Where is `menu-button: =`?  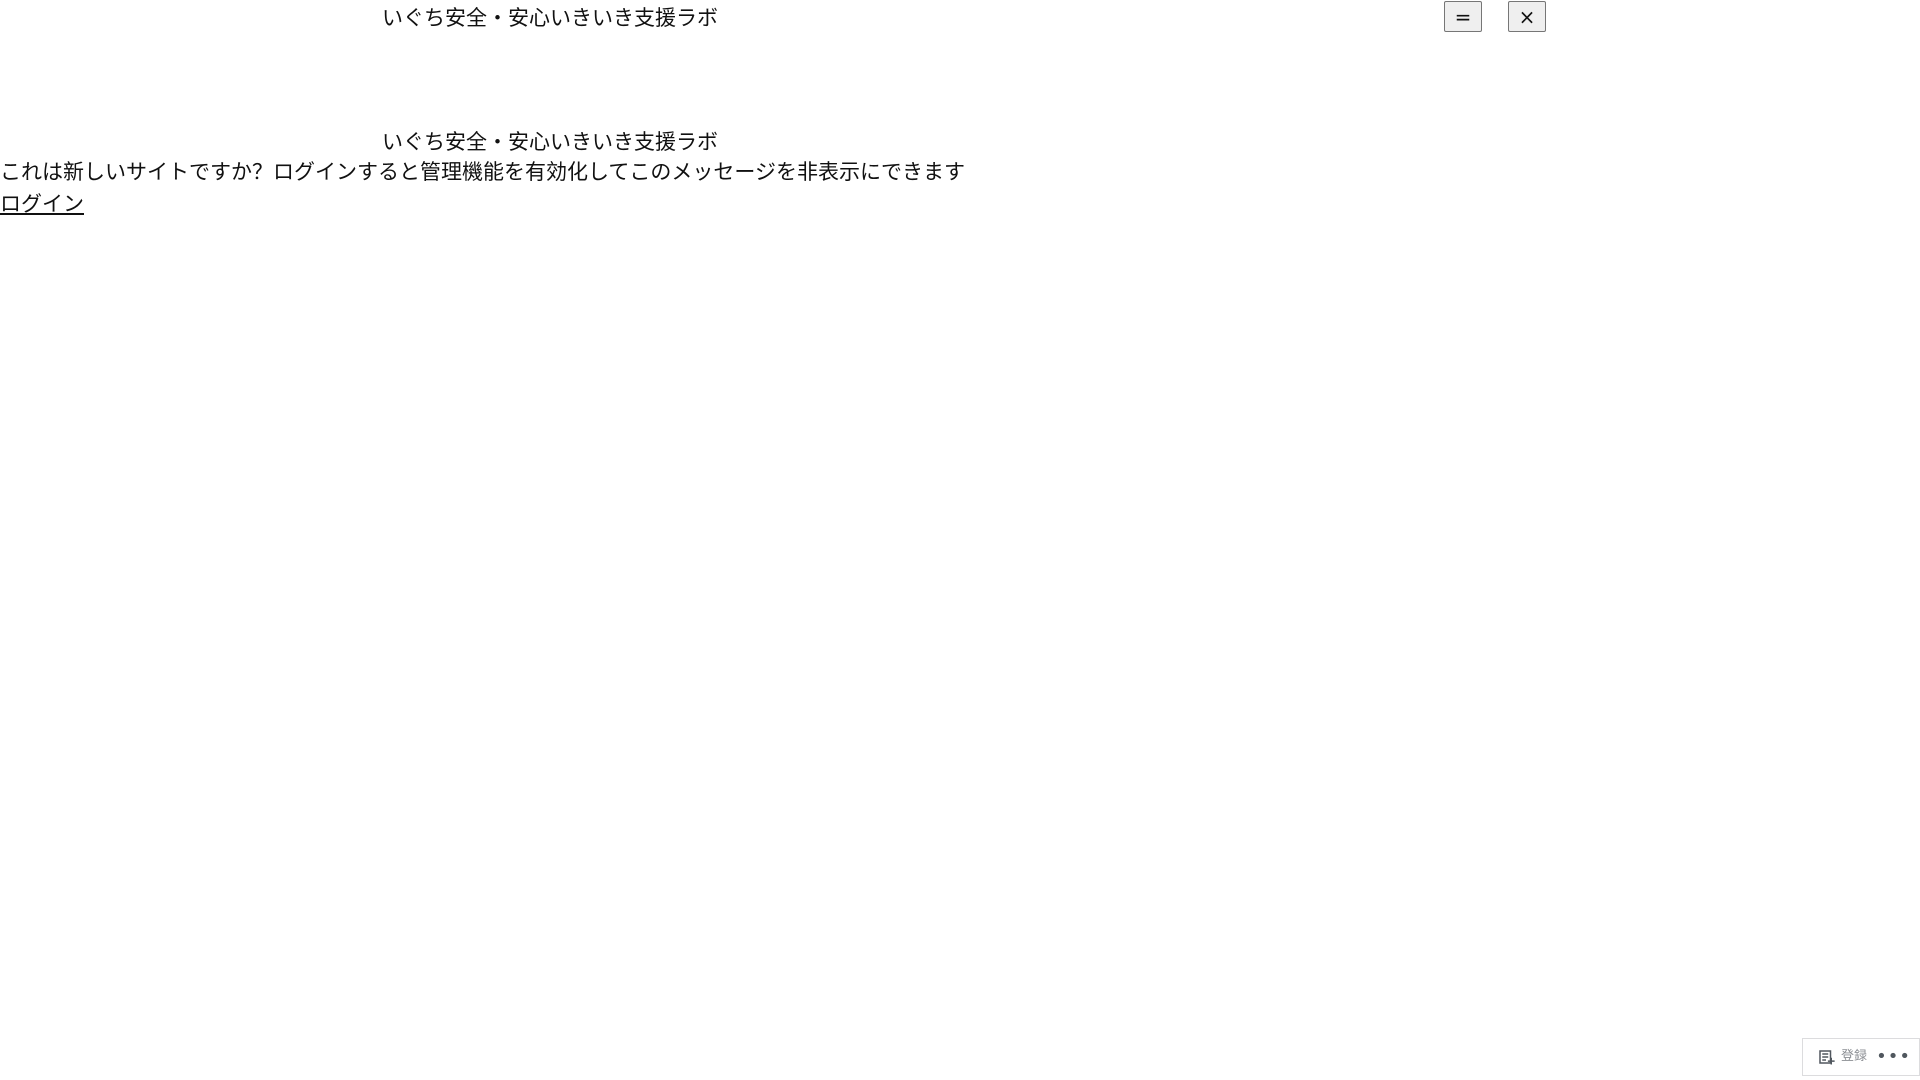 menu-button: = is located at coordinates (1463, 16).